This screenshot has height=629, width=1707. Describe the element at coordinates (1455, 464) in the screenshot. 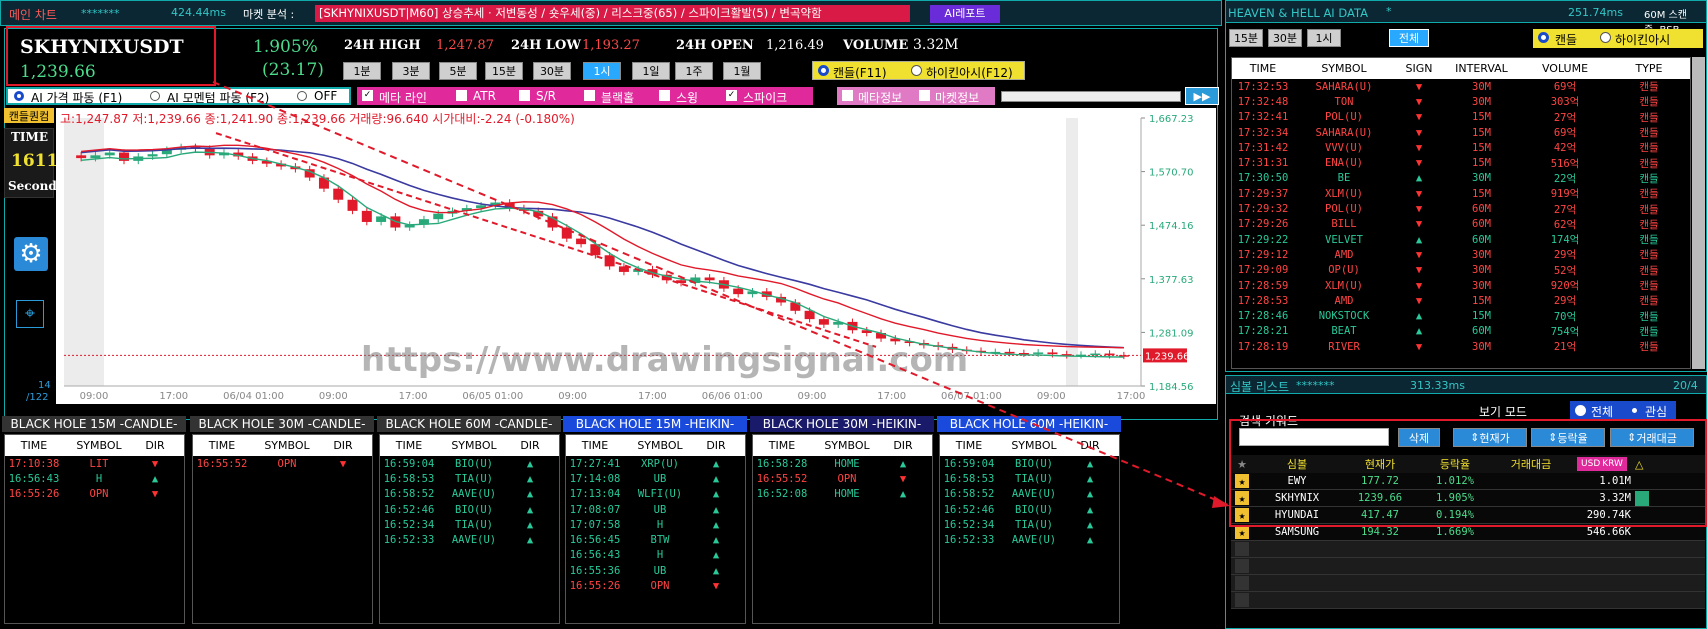

I see `column-header: 등락율` at that location.